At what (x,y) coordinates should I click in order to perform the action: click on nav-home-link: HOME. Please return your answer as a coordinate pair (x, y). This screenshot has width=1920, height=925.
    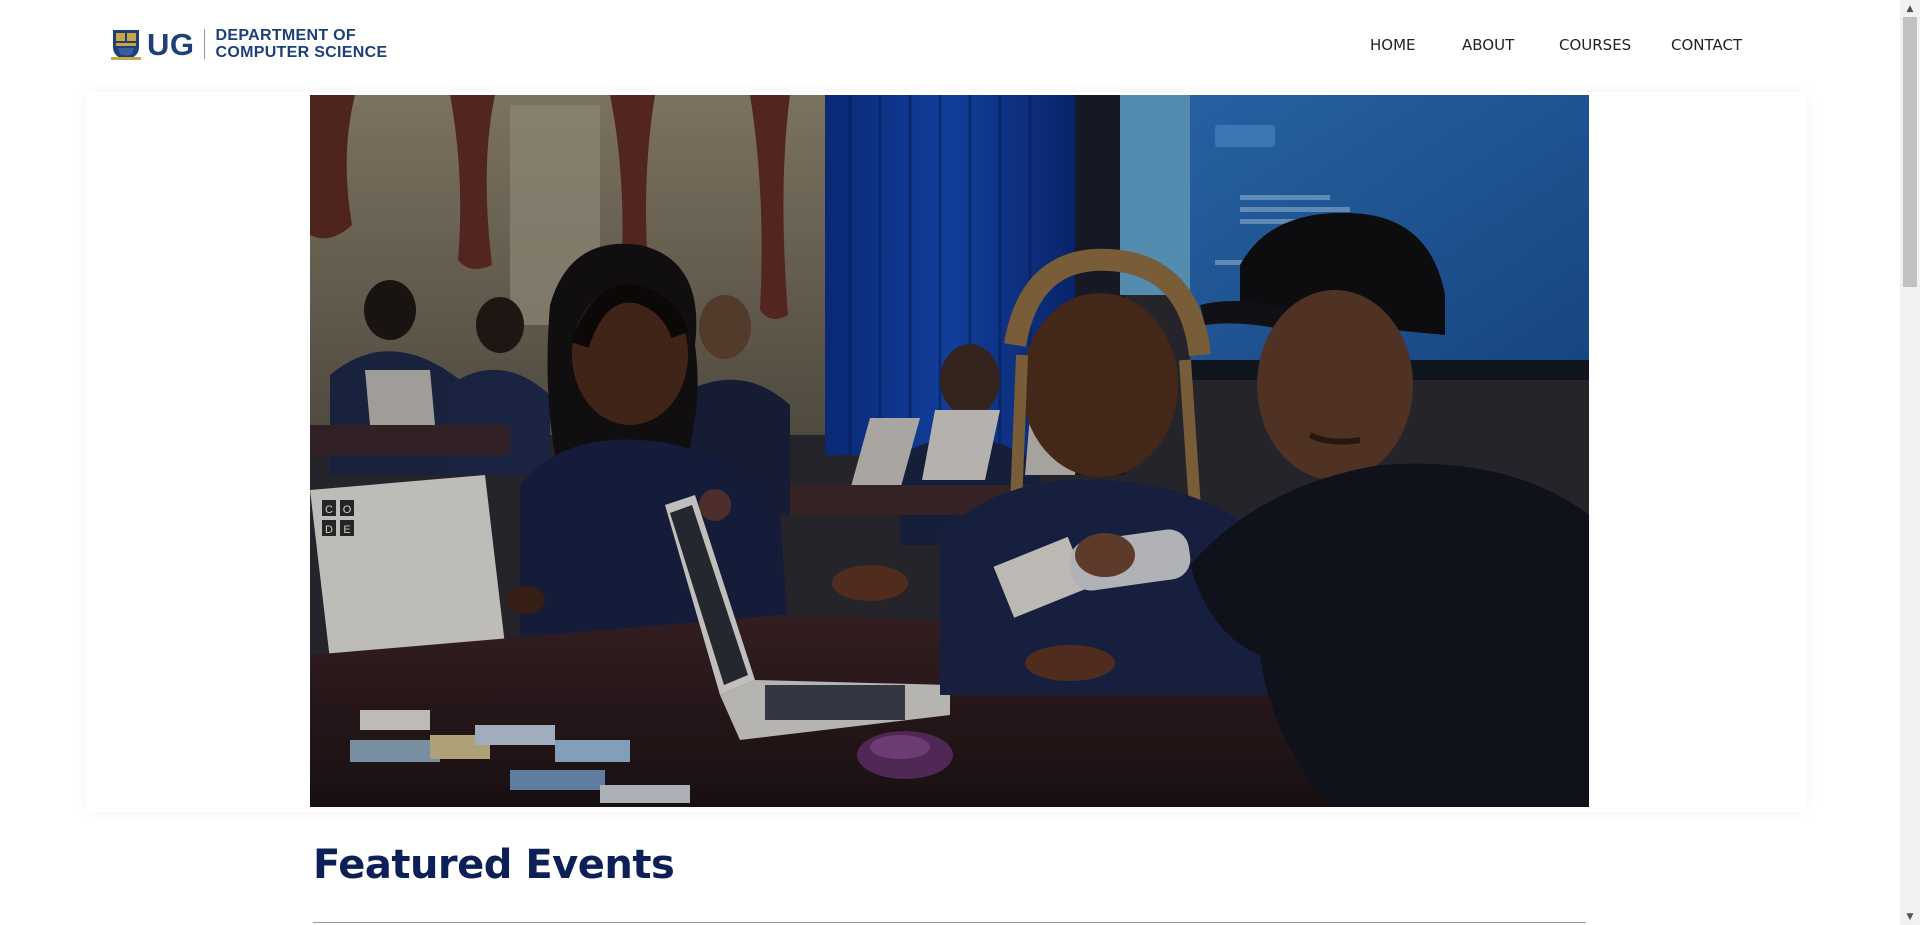
    Looking at the image, I should click on (1393, 45).